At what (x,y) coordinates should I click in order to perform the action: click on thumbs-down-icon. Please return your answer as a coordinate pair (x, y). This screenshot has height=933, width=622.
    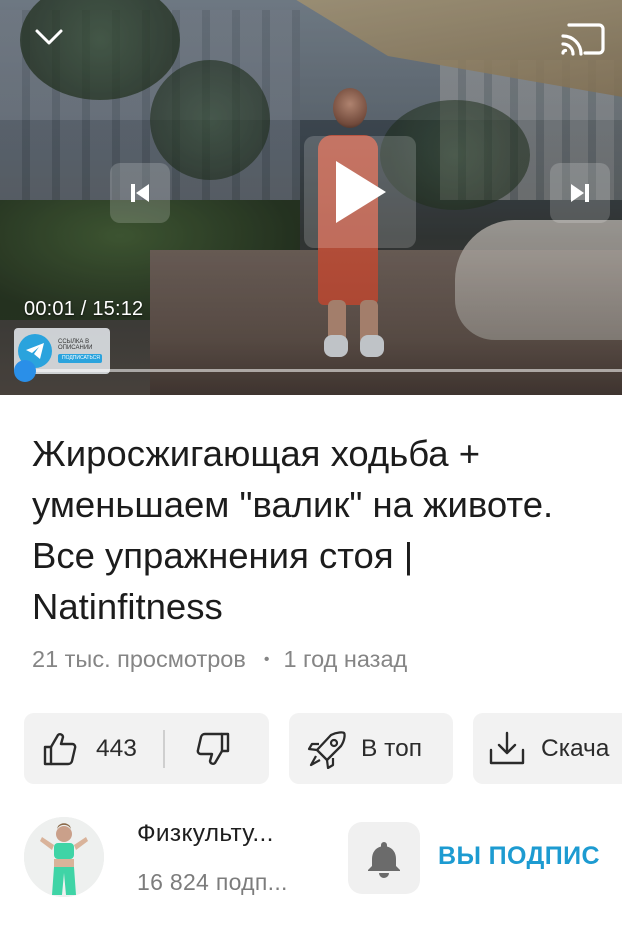
    Looking at the image, I should click on (213, 749).